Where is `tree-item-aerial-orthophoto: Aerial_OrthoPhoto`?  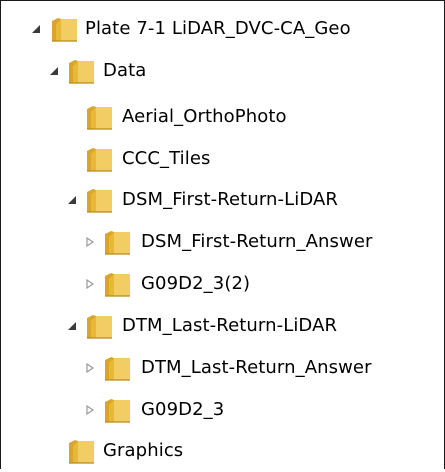
tree-item-aerial-orthophoto: Aerial_OrthoPhoto is located at coordinates (221, 117).